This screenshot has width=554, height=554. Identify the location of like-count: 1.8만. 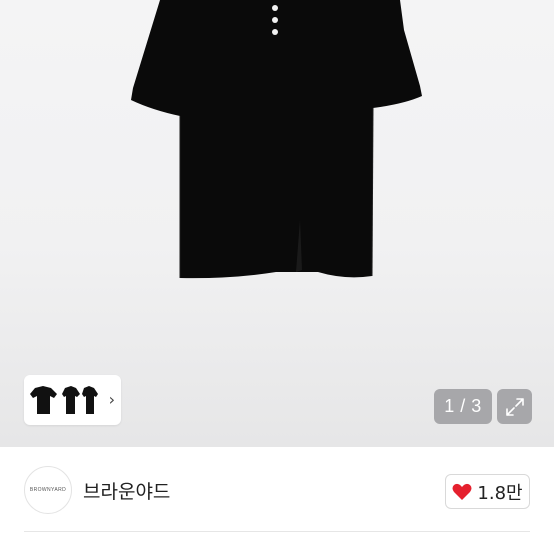
(500, 493).